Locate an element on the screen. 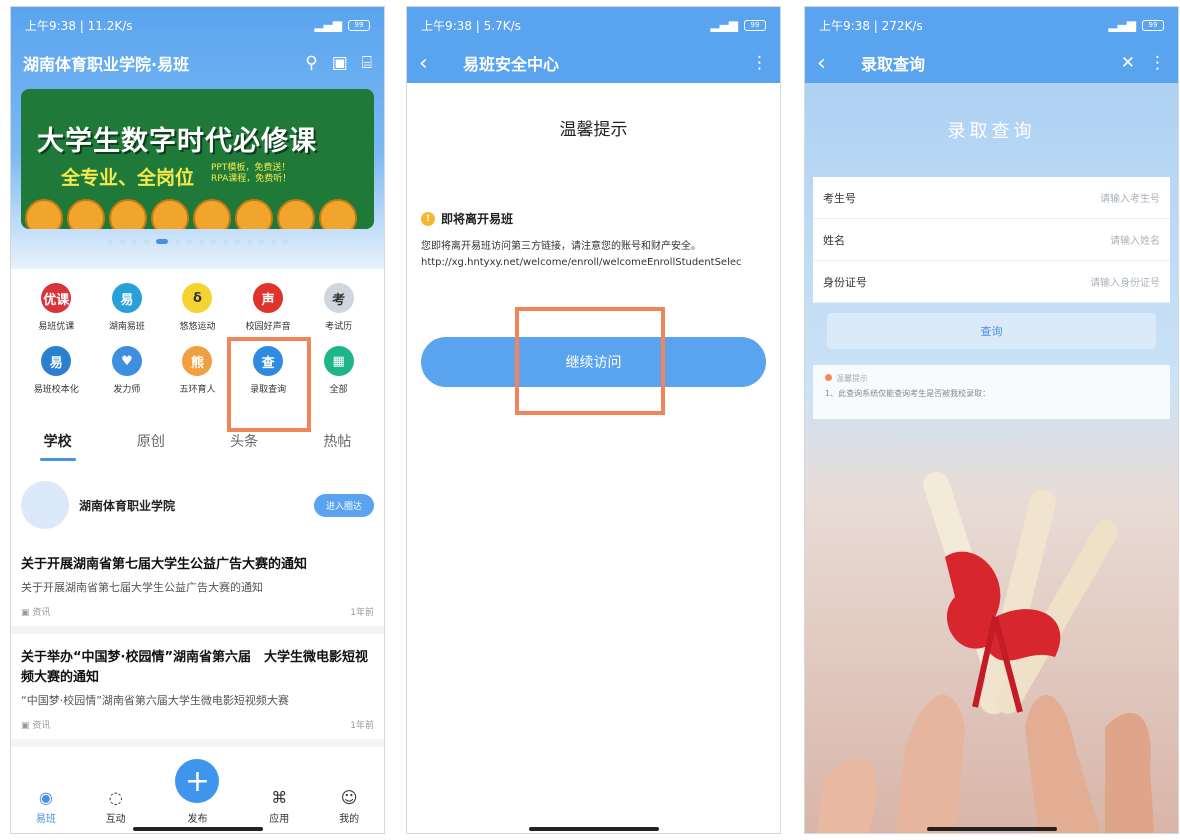 The image size is (1180, 840). banner-promo-1: PPT模板，免费送！ is located at coordinates (251, 168).